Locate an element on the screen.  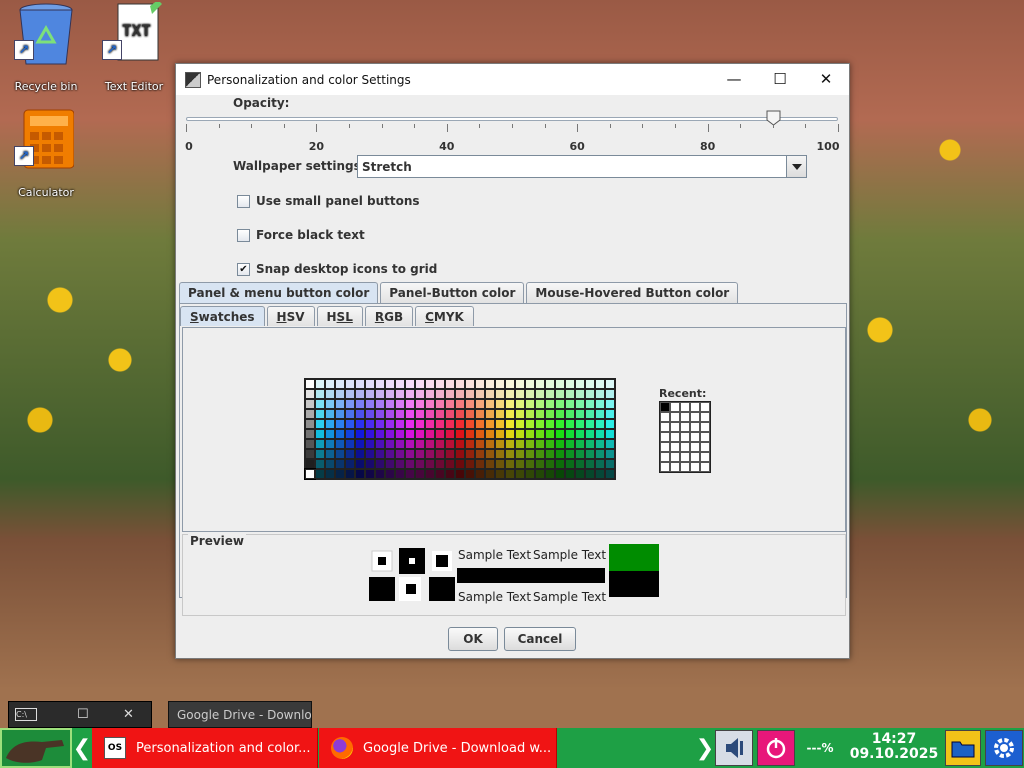
file-manager-icon is located at coordinates (963, 748).